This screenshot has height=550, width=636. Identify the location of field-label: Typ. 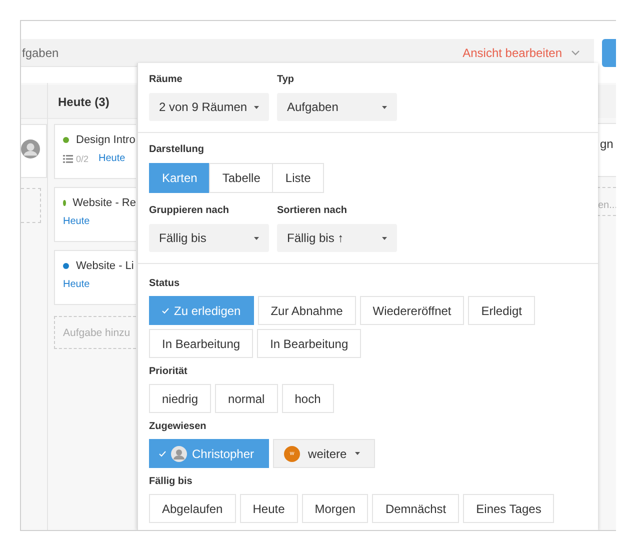
(286, 79).